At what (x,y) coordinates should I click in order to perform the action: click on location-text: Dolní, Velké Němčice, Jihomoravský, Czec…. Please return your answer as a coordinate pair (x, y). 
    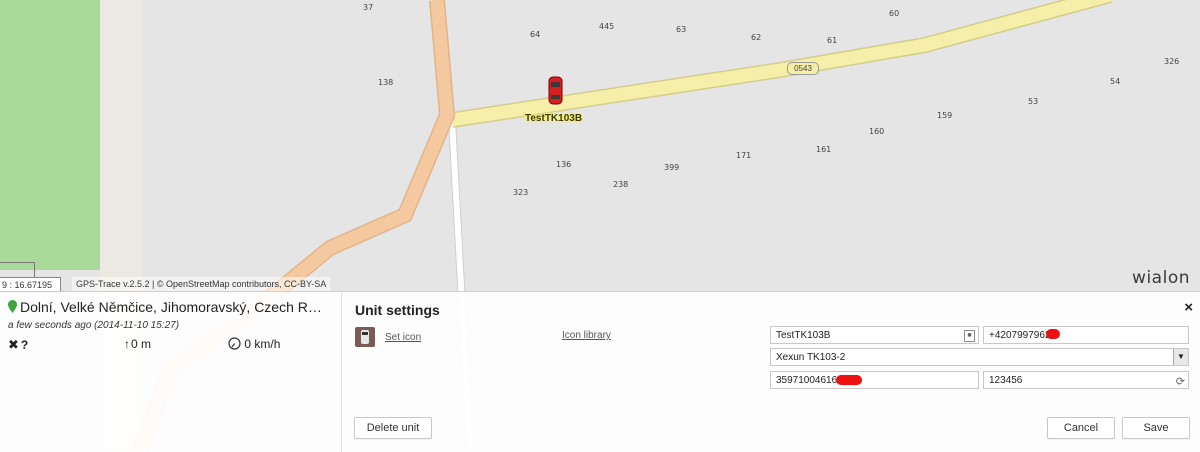
    Looking at the image, I should click on (171, 307).